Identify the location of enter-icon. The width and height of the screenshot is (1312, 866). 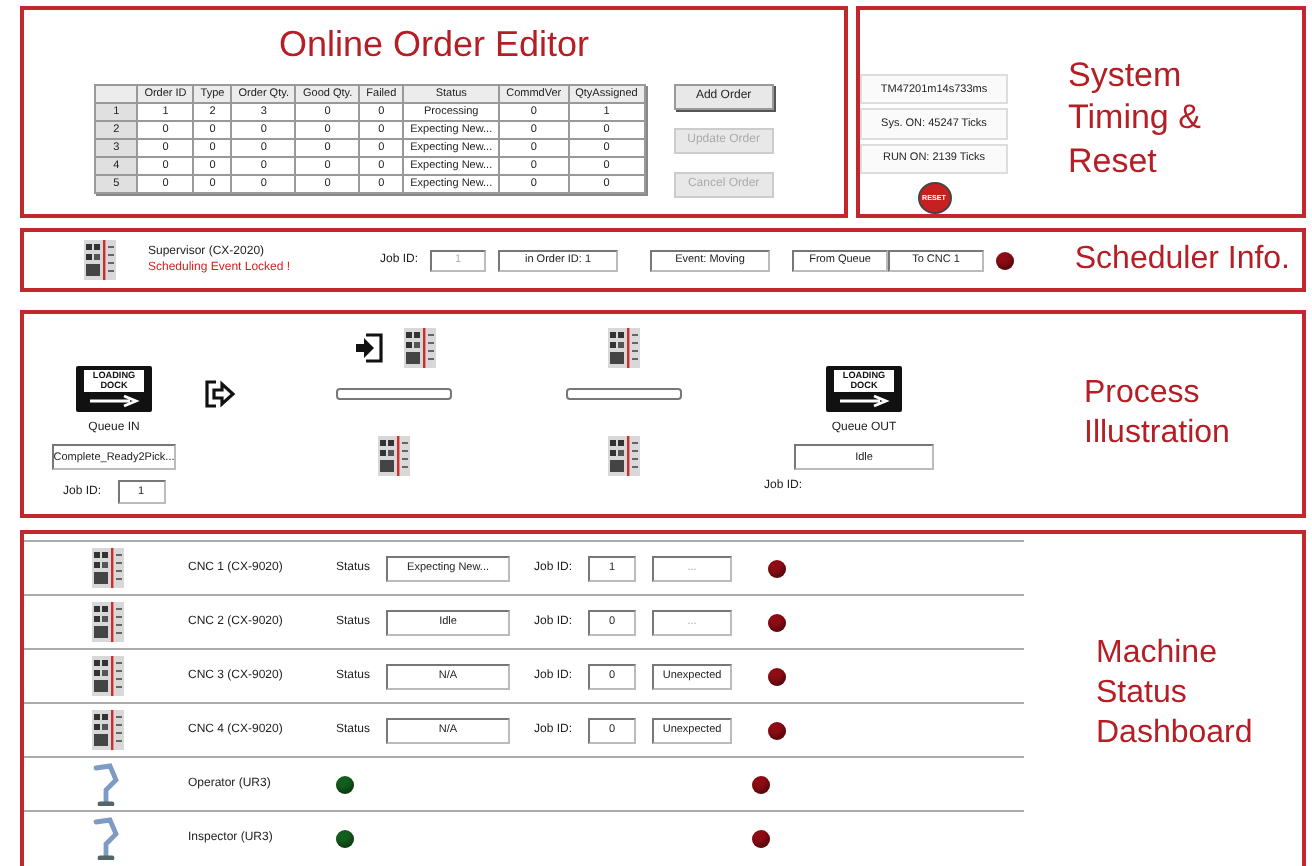
(368, 348).